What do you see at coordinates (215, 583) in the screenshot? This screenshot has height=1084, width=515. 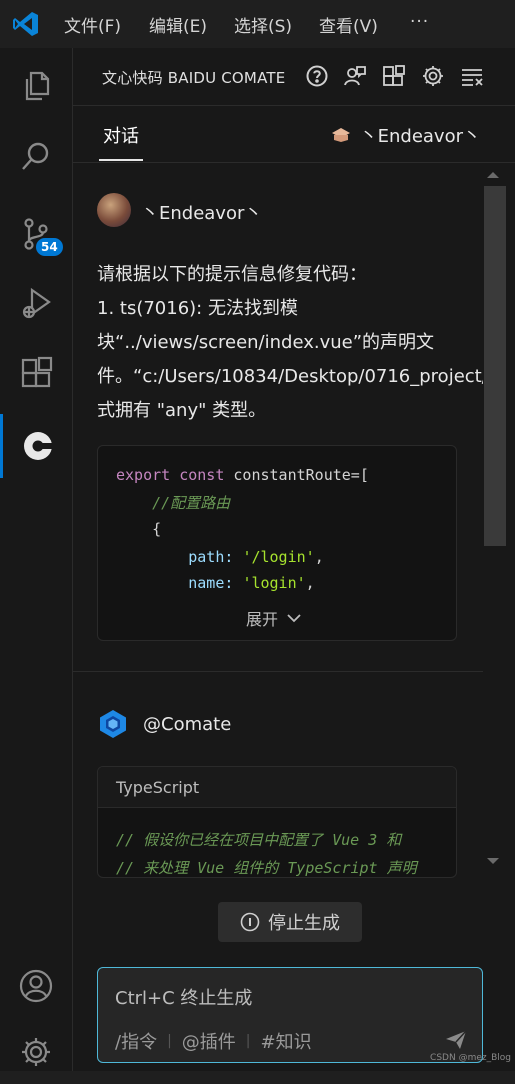 I see `code-line: name: 'login',` at bounding box center [215, 583].